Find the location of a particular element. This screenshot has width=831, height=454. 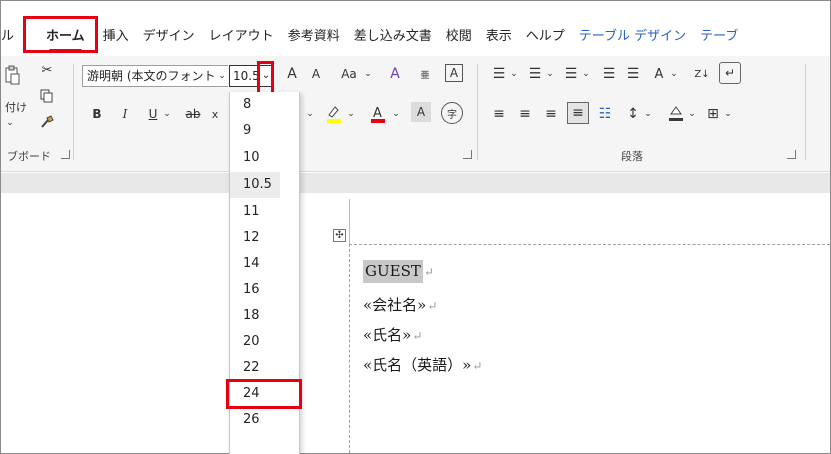

distributed-icon: ☷ is located at coordinates (605, 114).